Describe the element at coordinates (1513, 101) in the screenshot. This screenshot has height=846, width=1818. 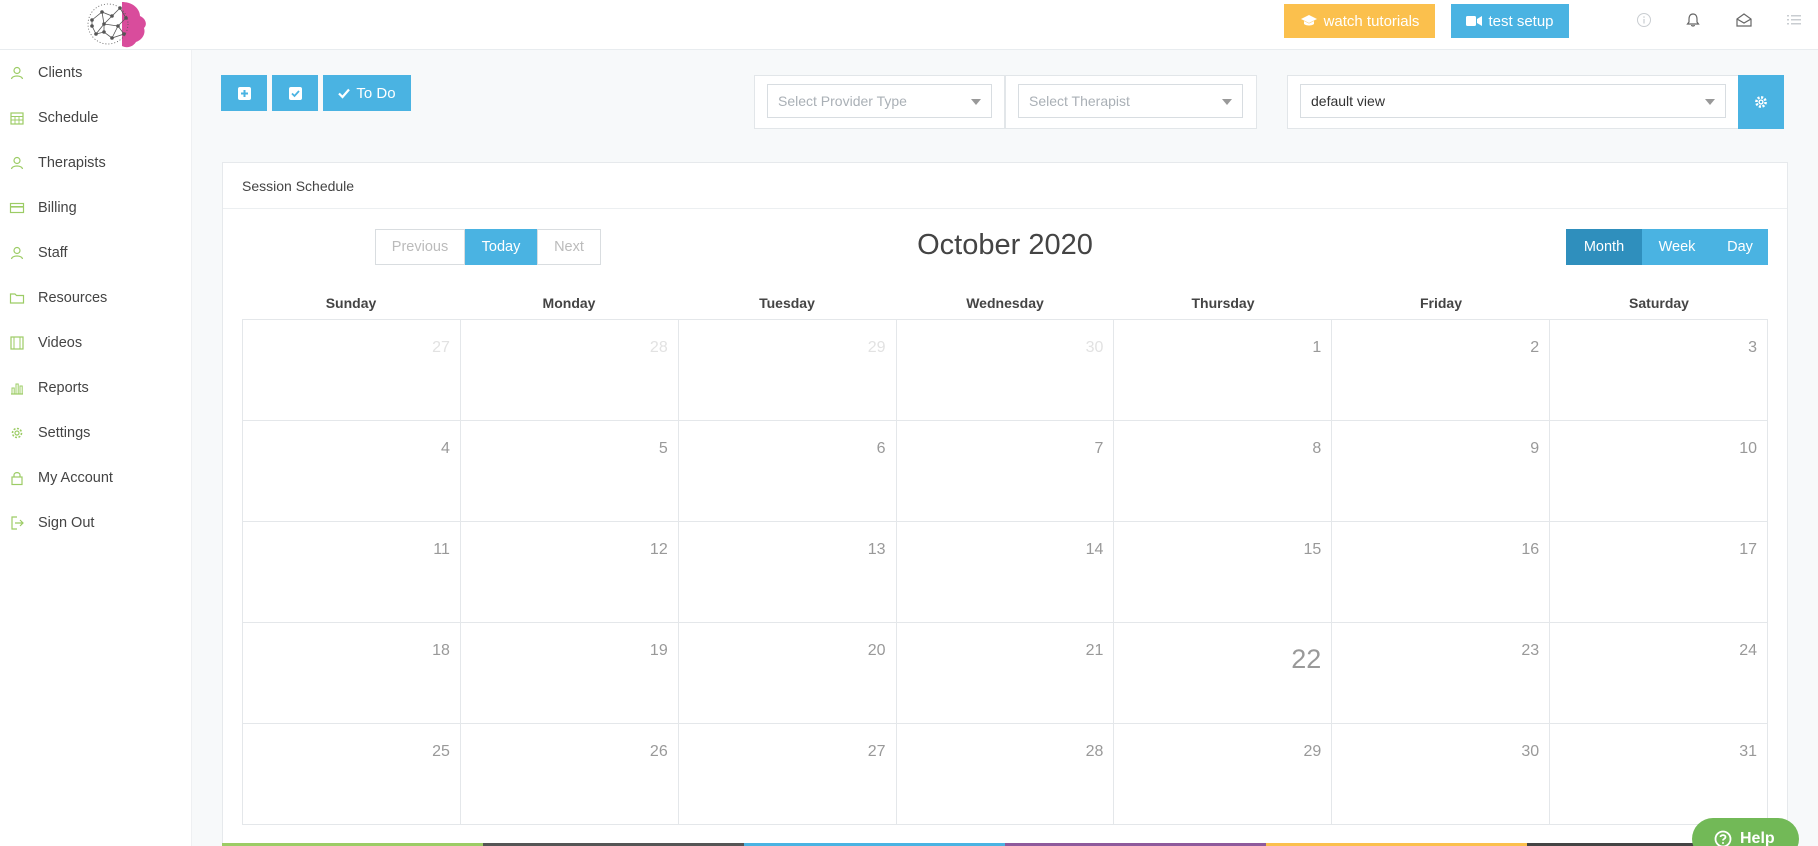
I see `view-select: default view` at that location.